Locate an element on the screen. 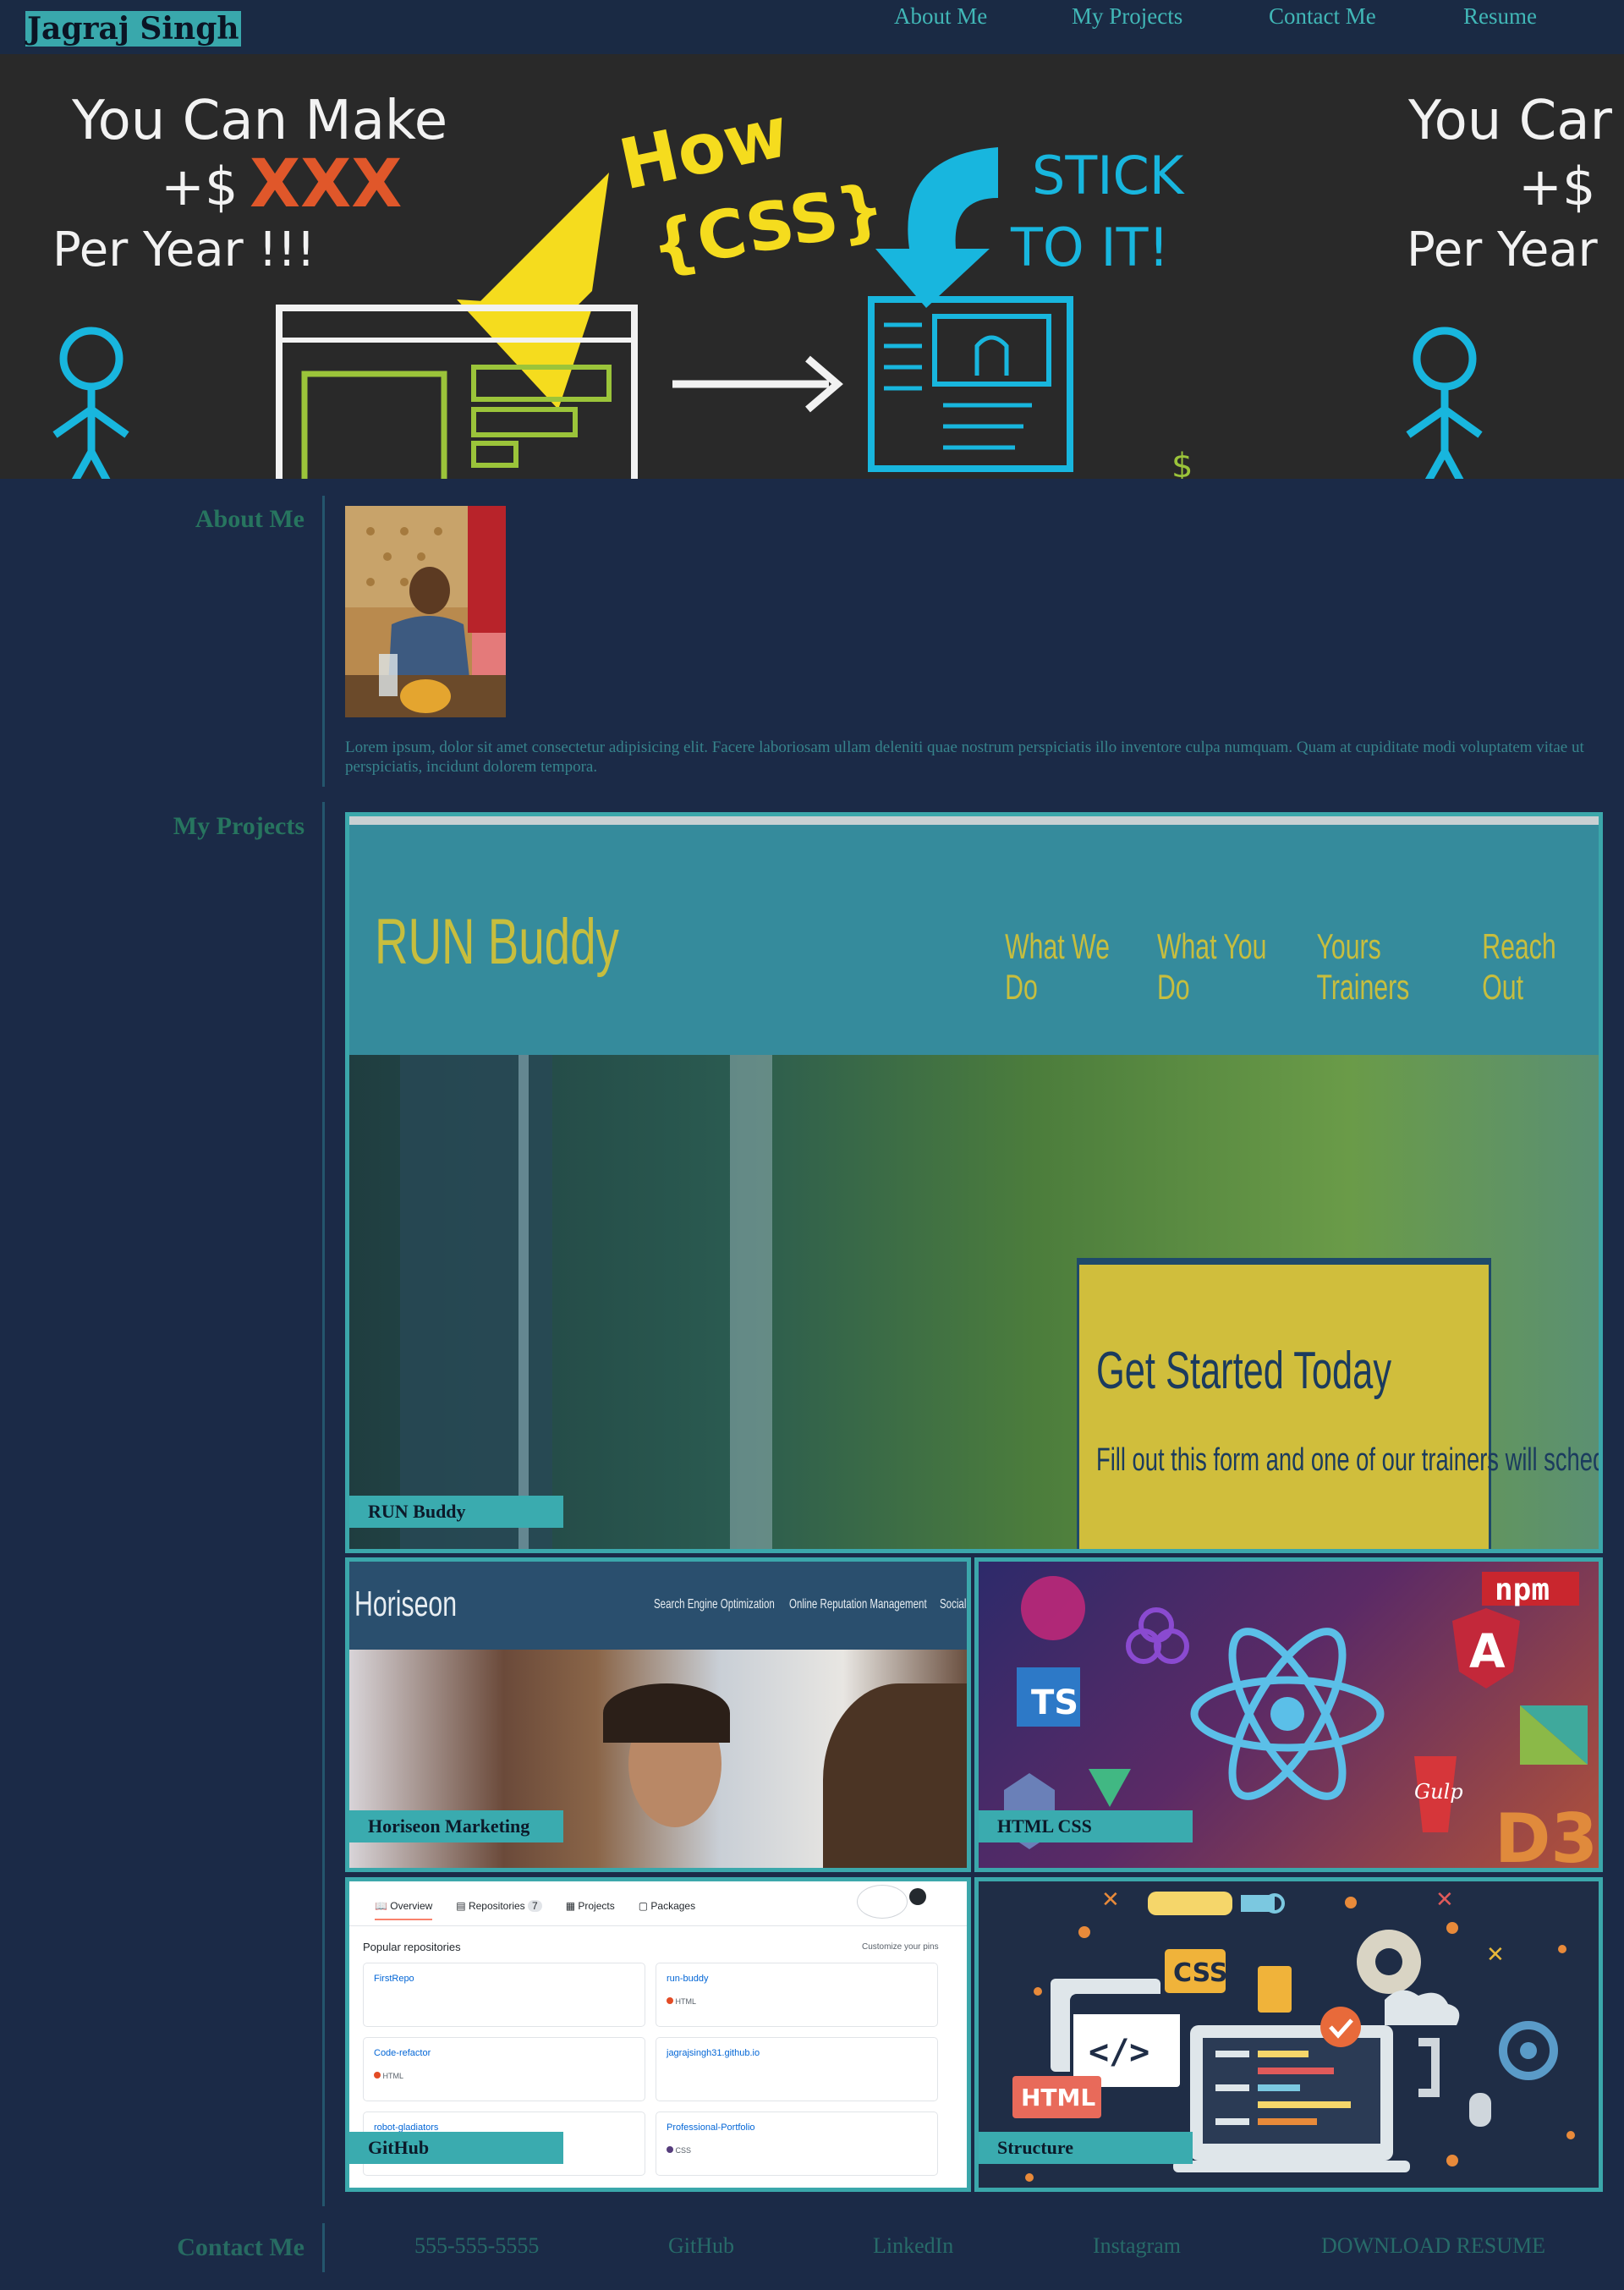 The width and height of the screenshot is (1624, 2290). profile-photo is located at coordinates (425, 611).